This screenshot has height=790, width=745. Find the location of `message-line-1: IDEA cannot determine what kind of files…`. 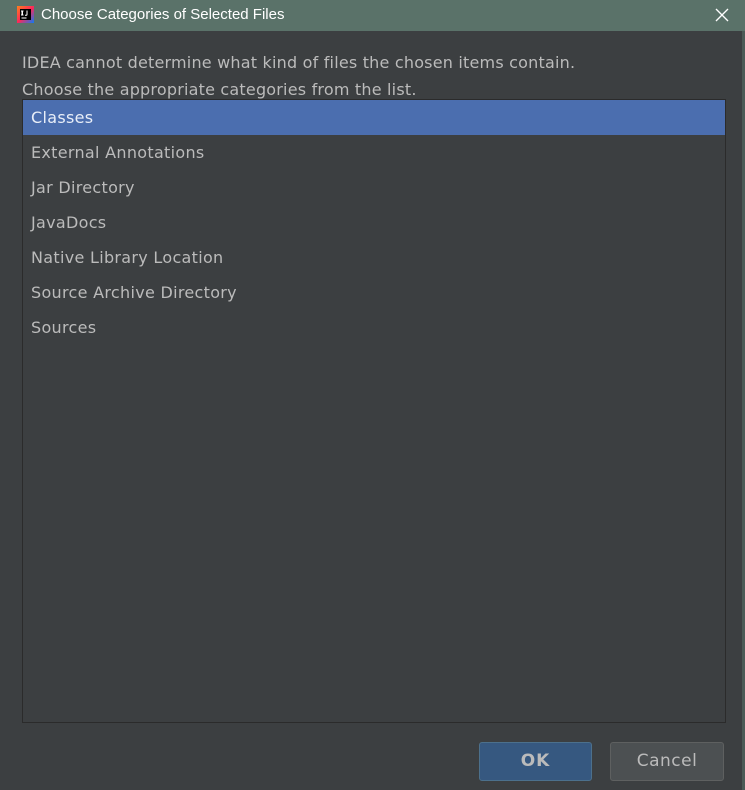

message-line-1: IDEA cannot determine what kind of files… is located at coordinates (299, 62).